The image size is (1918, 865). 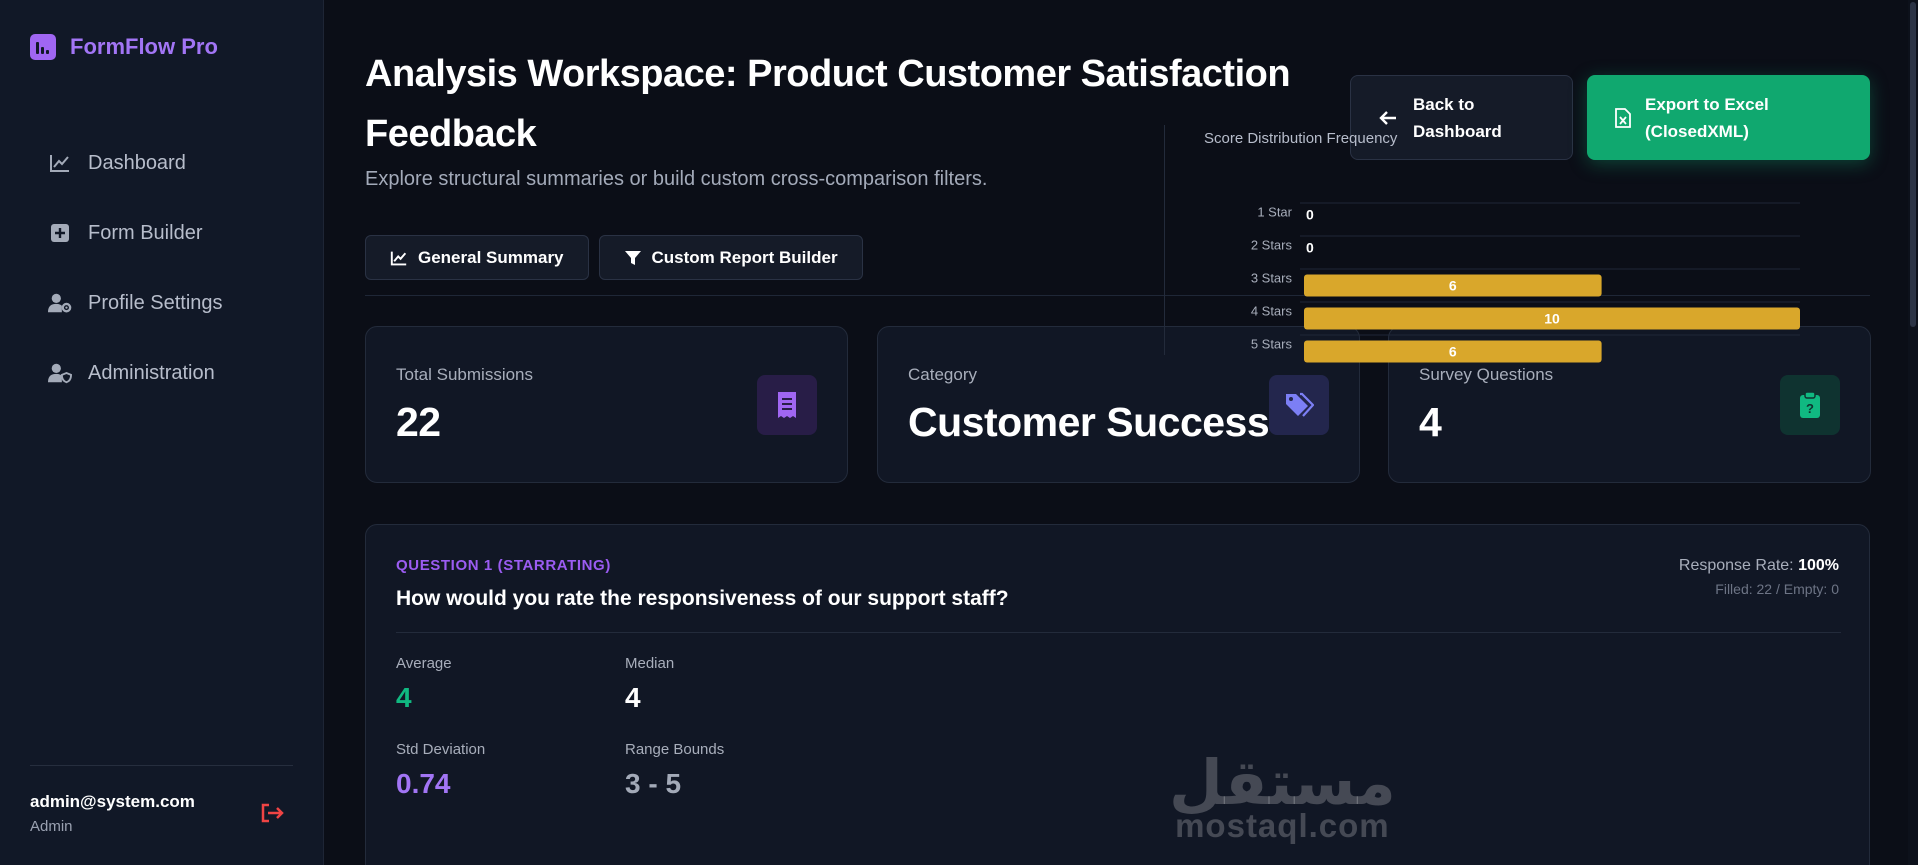 What do you see at coordinates (1387, 117) in the screenshot?
I see `arrow-left-icon` at bounding box center [1387, 117].